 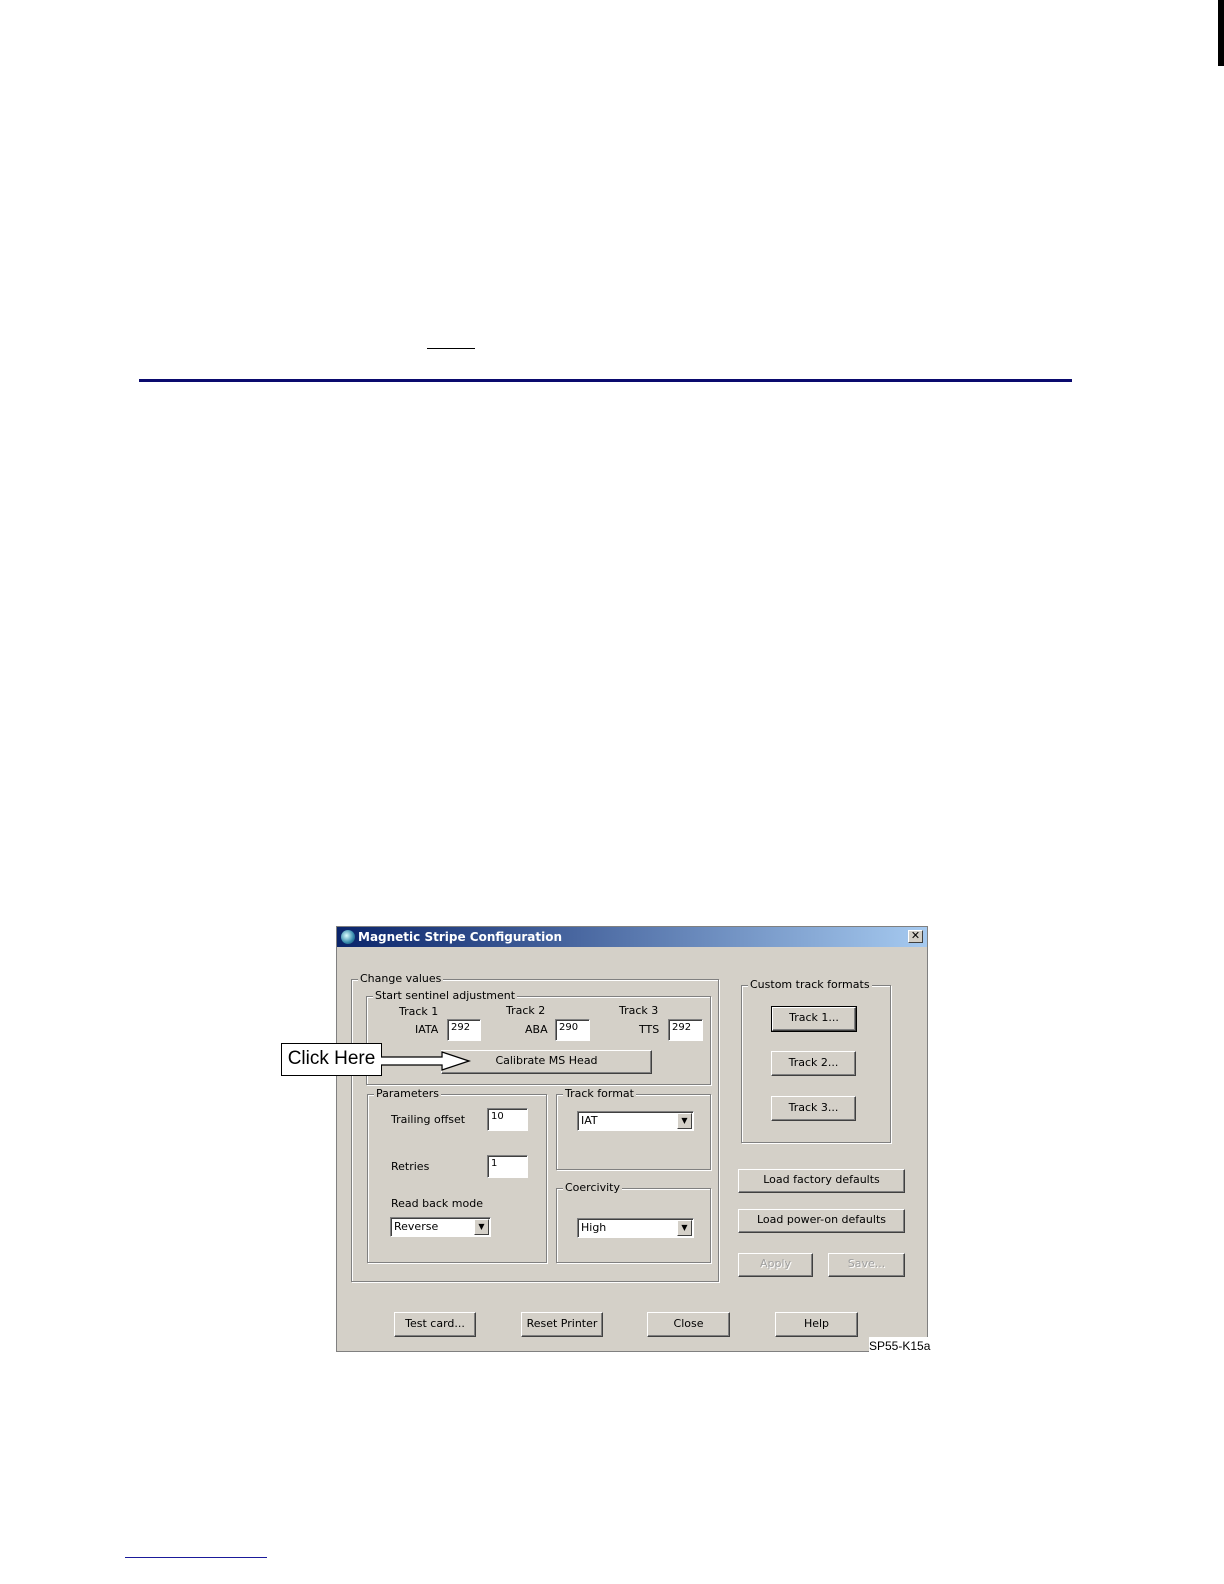 What do you see at coordinates (437, 1203) in the screenshot?
I see `read-back-mode-label: Read back mode` at bounding box center [437, 1203].